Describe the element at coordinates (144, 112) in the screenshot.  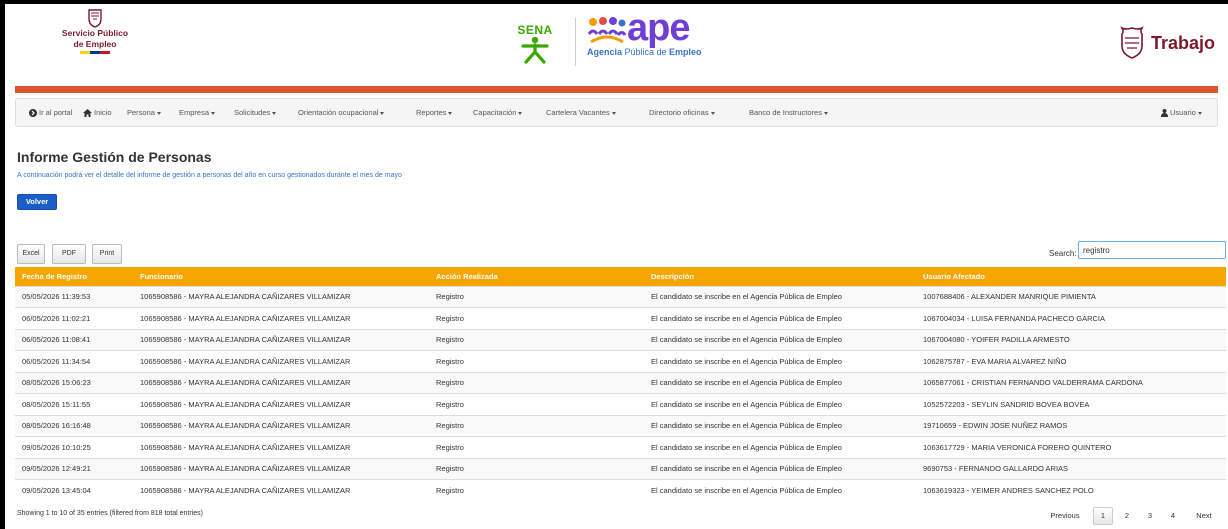
I see `nav-persona: Persona` at that location.